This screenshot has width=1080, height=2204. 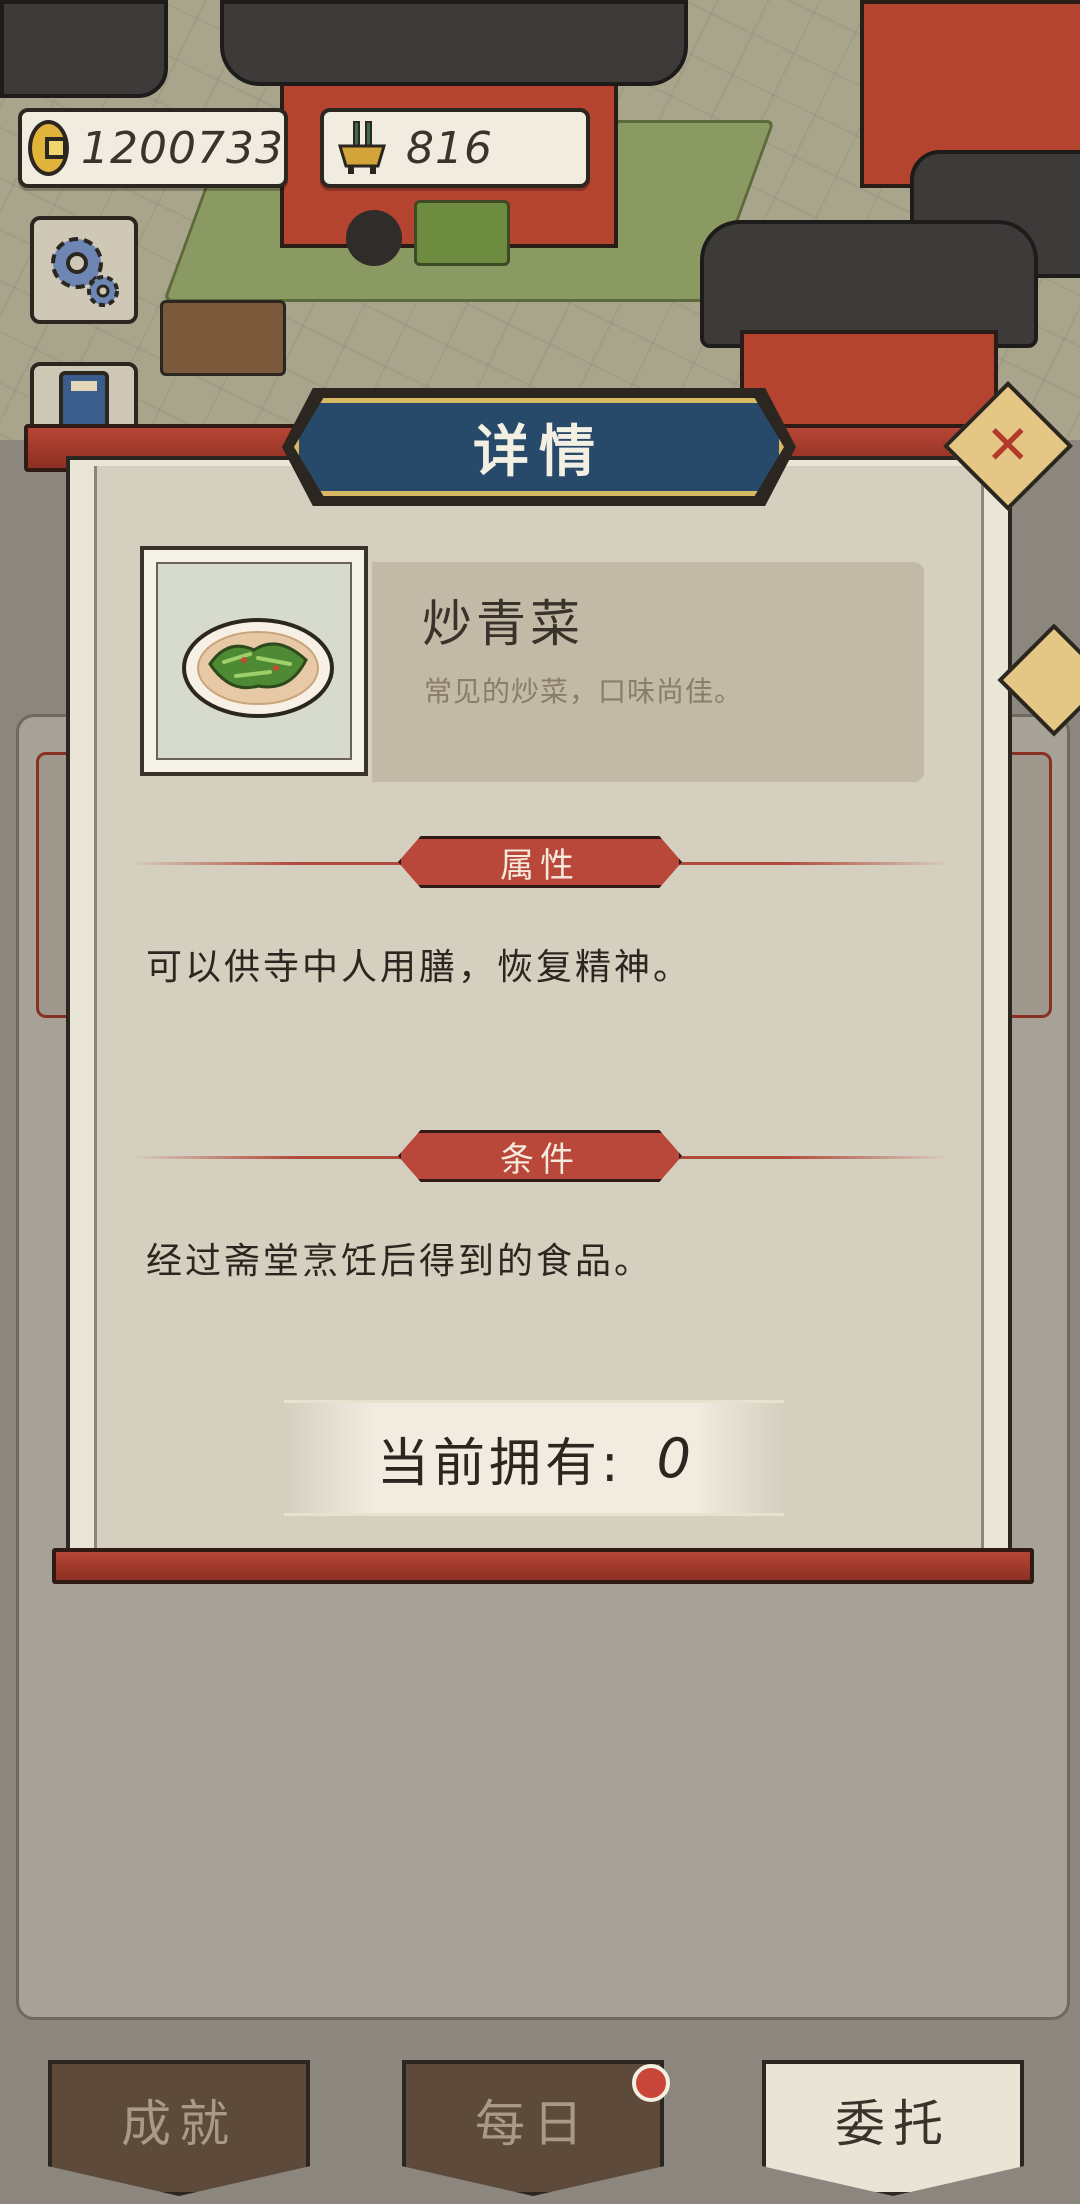 What do you see at coordinates (869, 284) in the screenshot?
I see `pavilion-roof` at bounding box center [869, 284].